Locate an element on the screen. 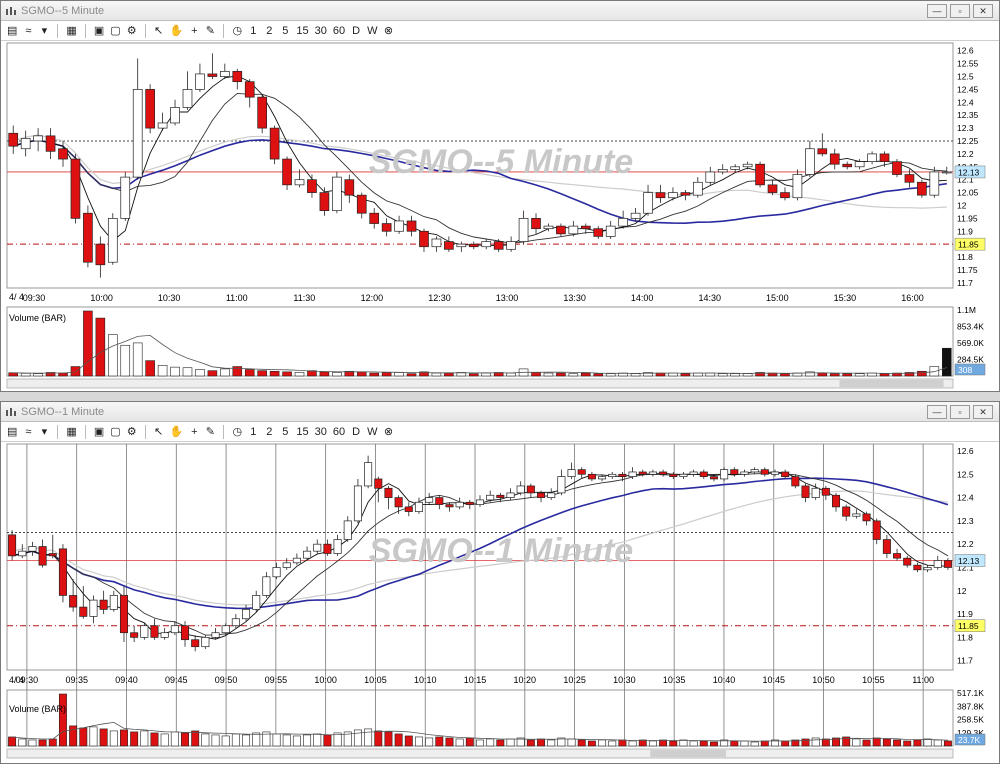  price-tick-label: 11.7 is located at coordinates (965, 661).